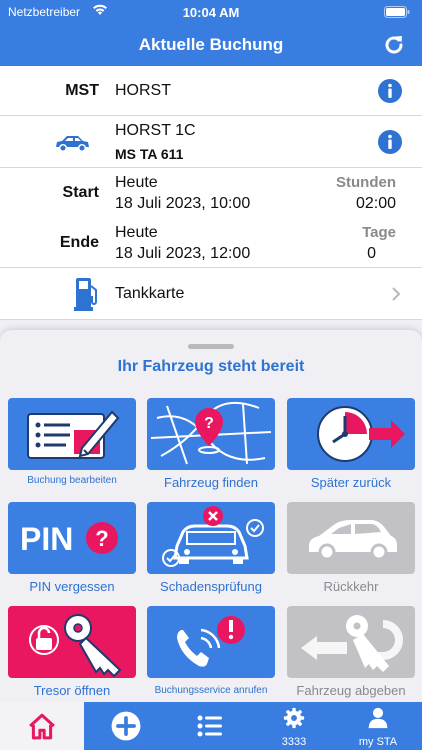 This screenshot has width=422, height=750. I want to click on page-title: Aktuelle Buchung, so click(211, 44).